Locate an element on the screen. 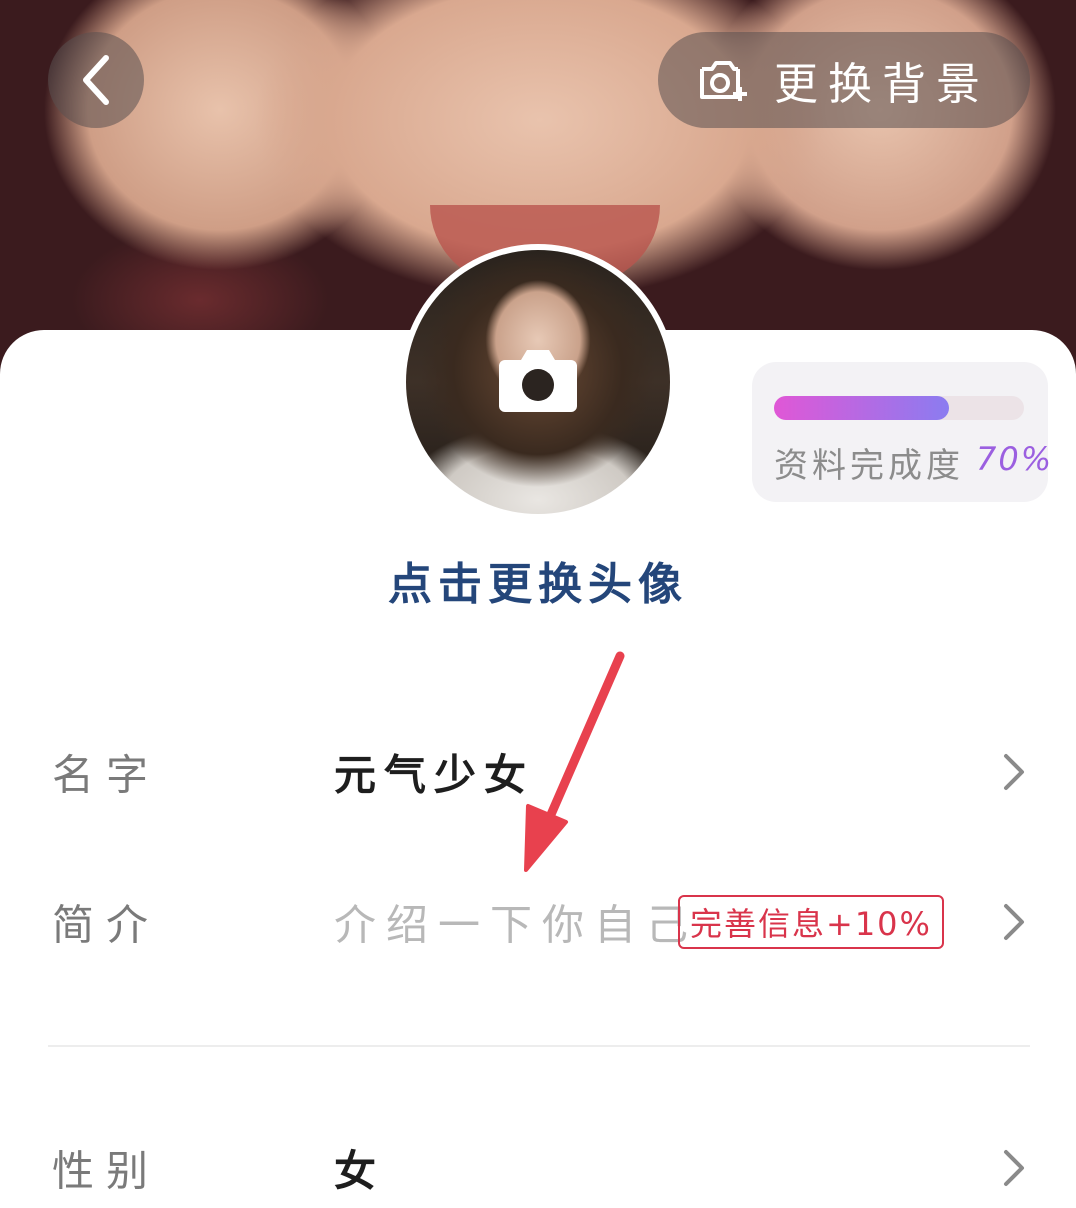 This screenshot has height=1208, width=1076. completion-progress-bar is located at coordinates (899, 408).